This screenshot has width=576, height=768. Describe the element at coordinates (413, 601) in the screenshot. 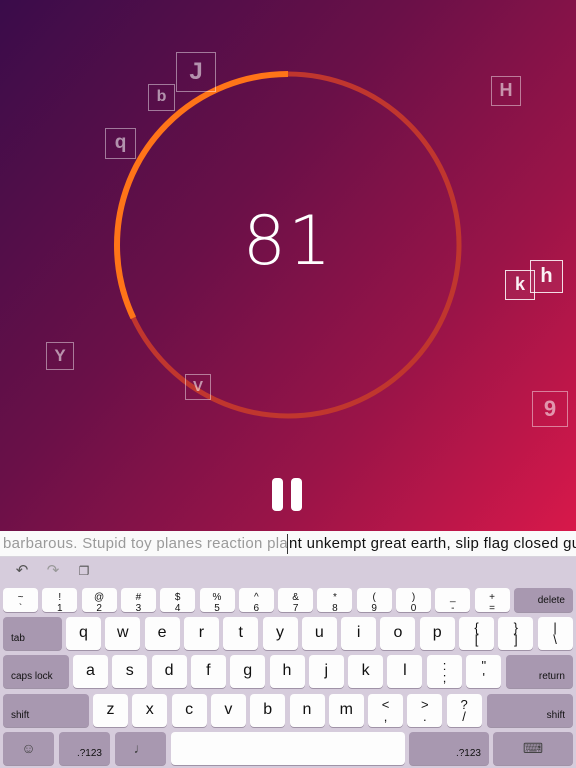

I see `key-number: ) 0` at that location.